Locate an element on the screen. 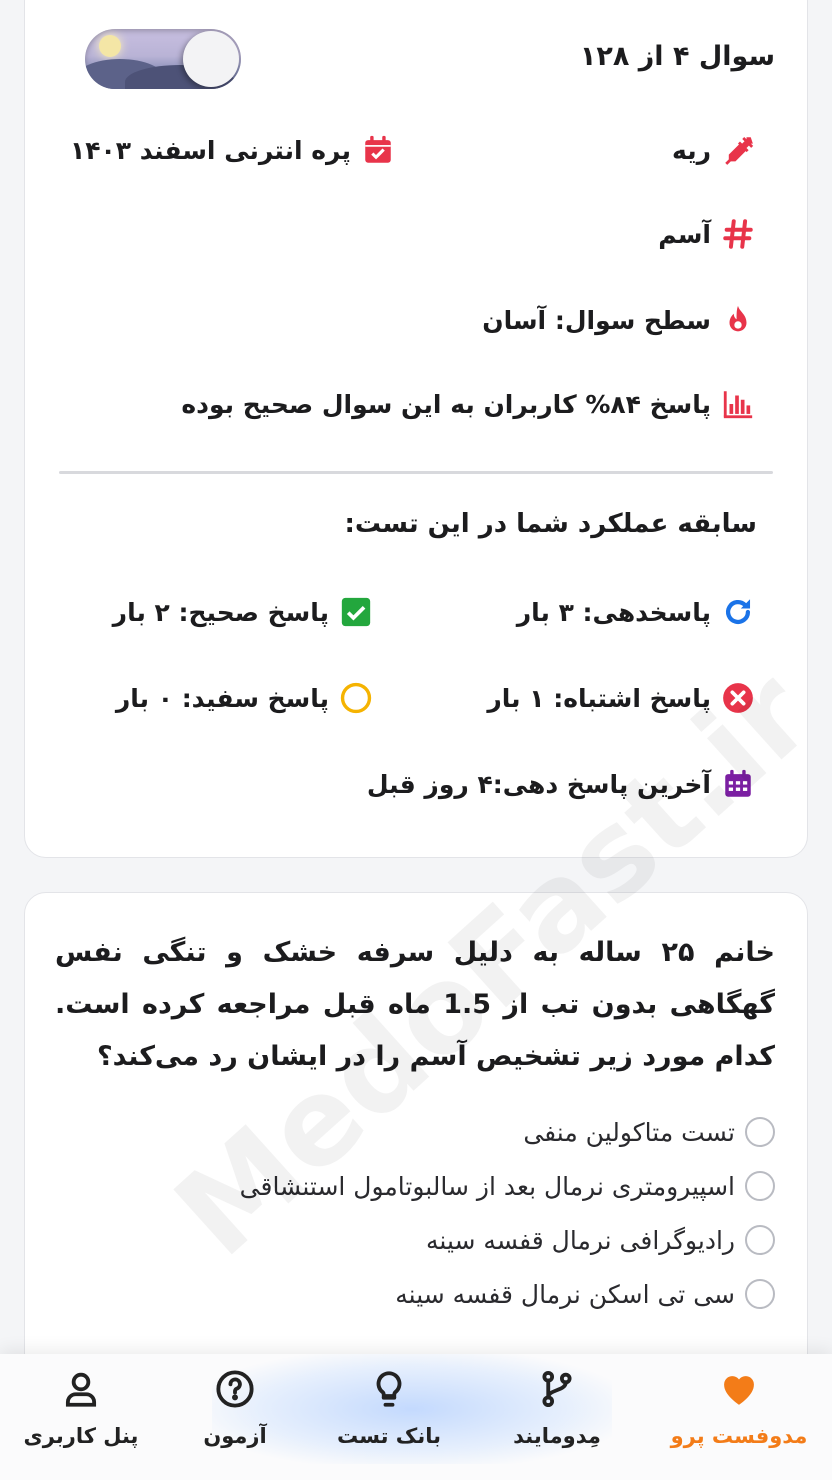 The image size is (832, 1480). calendar-check-icon is located at coordinates (378, 150).